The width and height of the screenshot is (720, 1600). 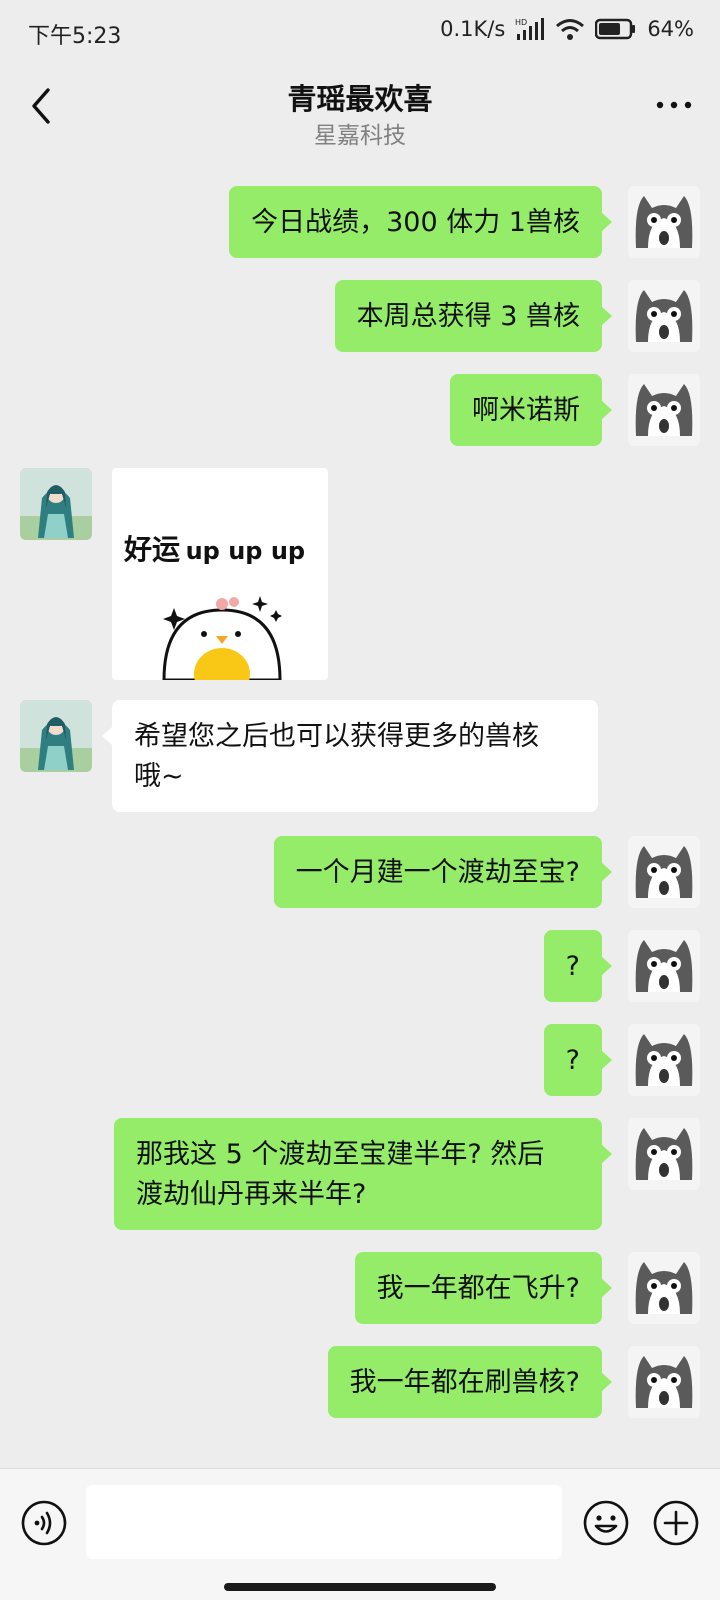 I want to click on home-indicator, so click(x=360, y=1587).